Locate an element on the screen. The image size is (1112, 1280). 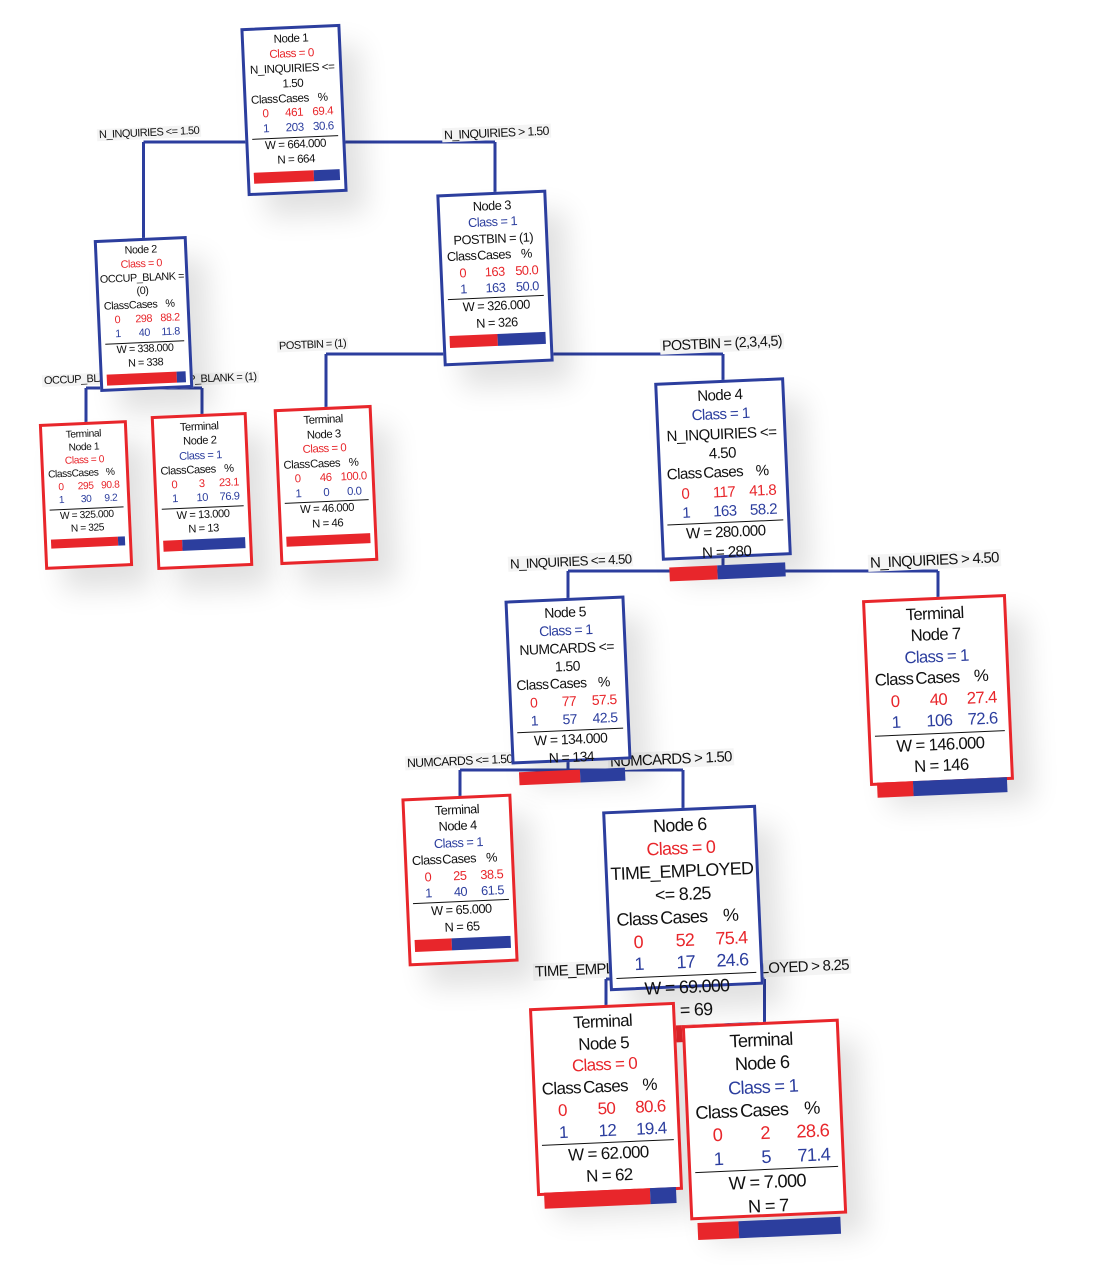
node-count: N = 338 is located at coordinates (145, 362).